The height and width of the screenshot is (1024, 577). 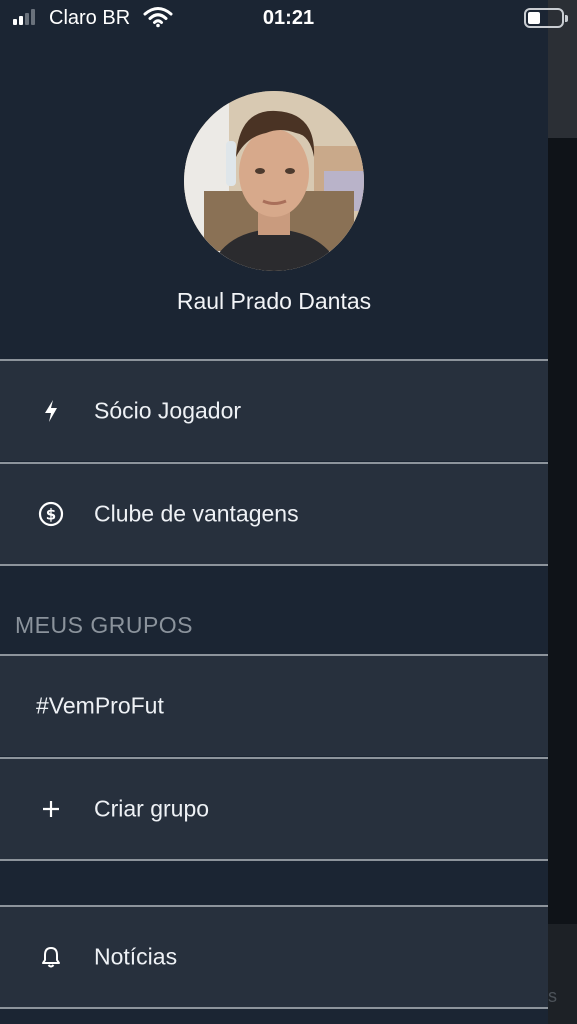 I want to click on dollar-circle-icon: $, so click(x=51, y=514).